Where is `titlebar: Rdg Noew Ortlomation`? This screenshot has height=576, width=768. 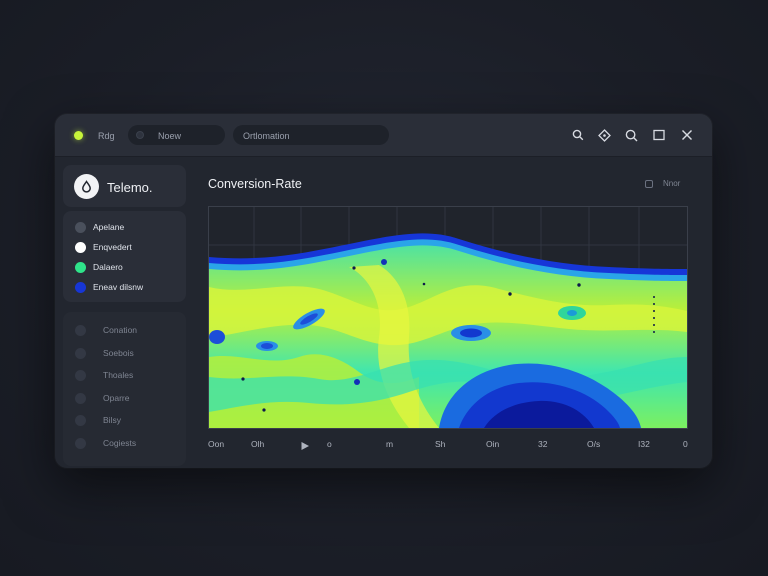 titlebar: Rdg Noew Ortlomation is located at coordinates (383, 135).